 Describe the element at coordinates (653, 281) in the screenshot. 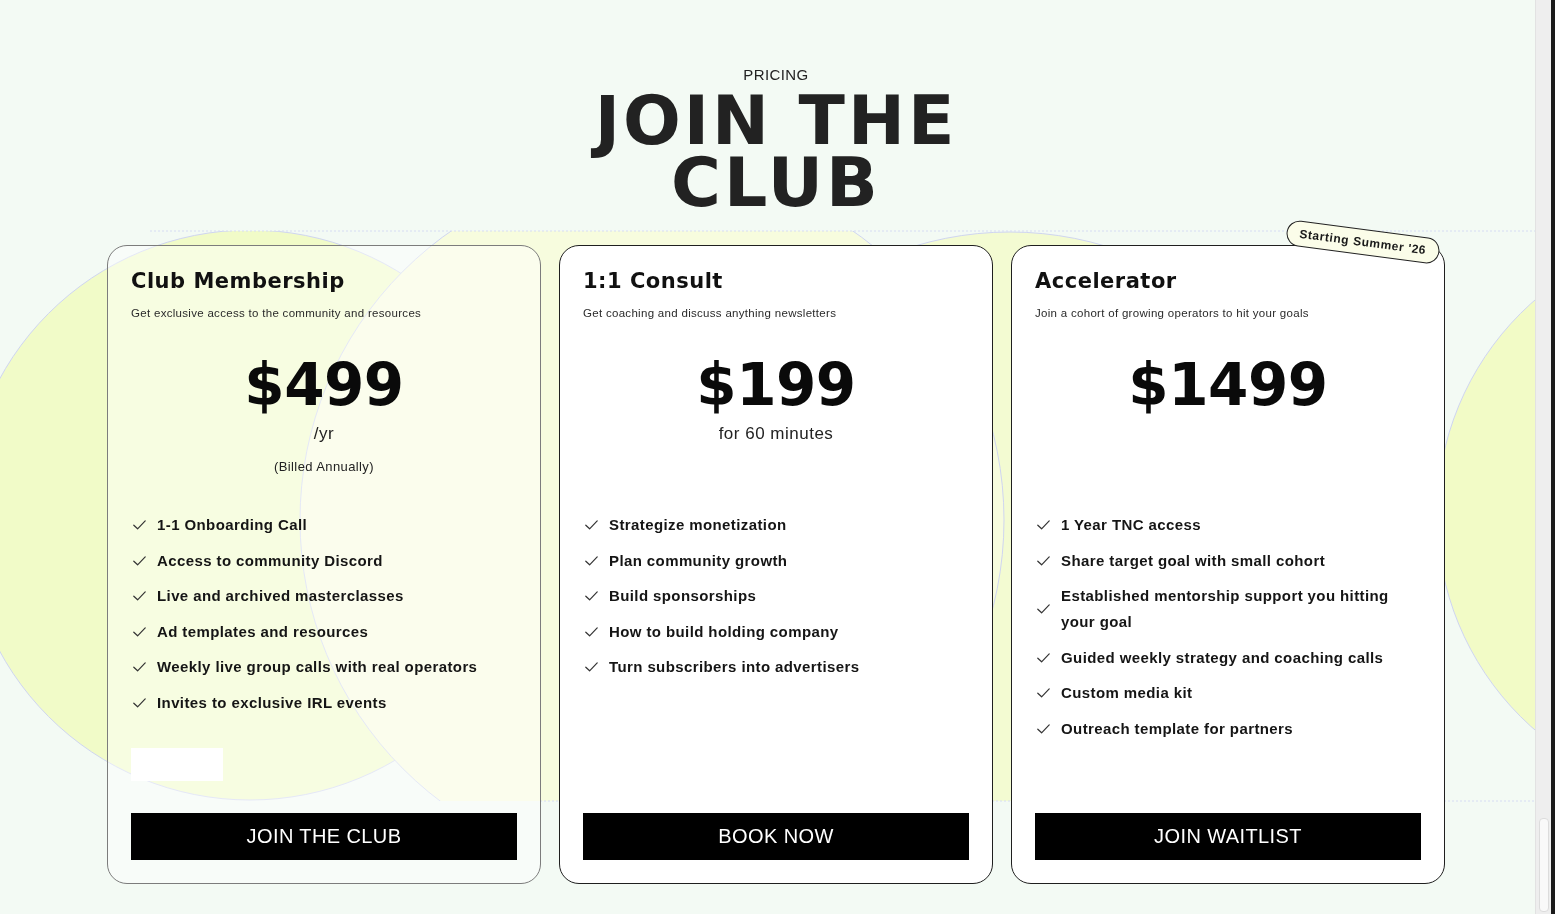

I see `plan-name: 1:1 Consult` at that location.